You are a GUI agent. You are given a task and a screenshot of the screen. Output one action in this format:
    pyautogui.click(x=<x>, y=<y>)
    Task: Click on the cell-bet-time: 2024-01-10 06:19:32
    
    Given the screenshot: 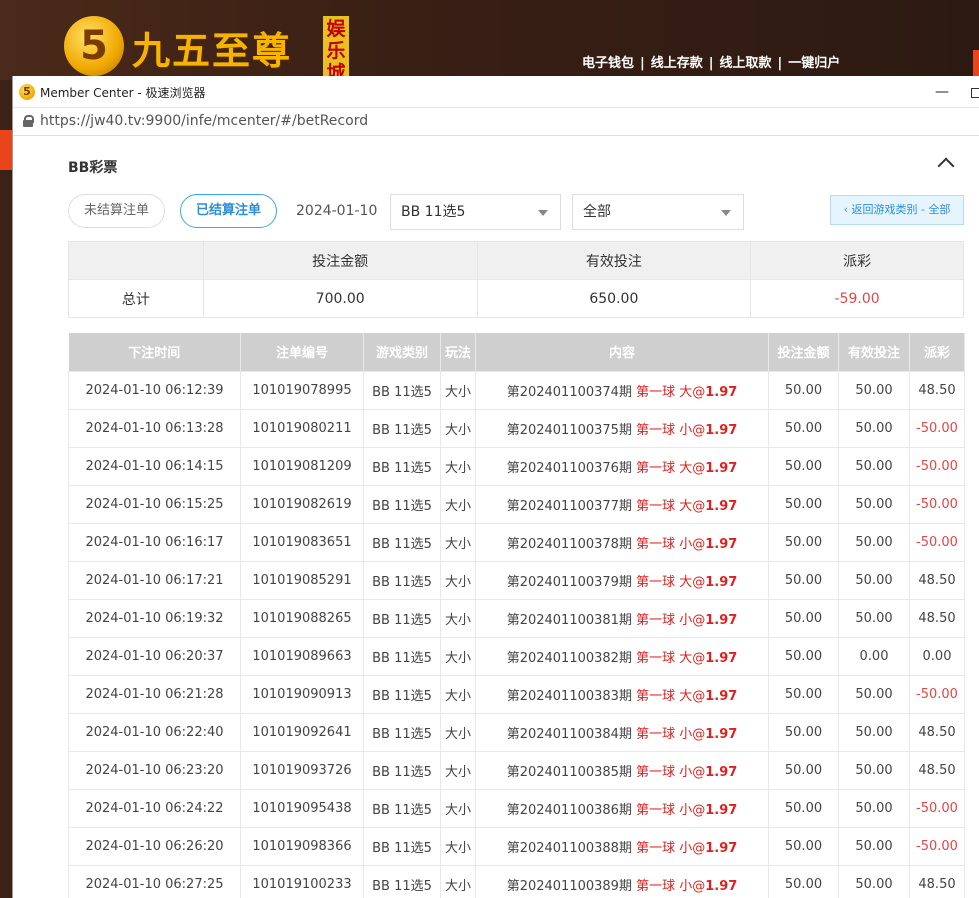 What is the action you would take?
    pyautogui.click(x=154, y=618)
    